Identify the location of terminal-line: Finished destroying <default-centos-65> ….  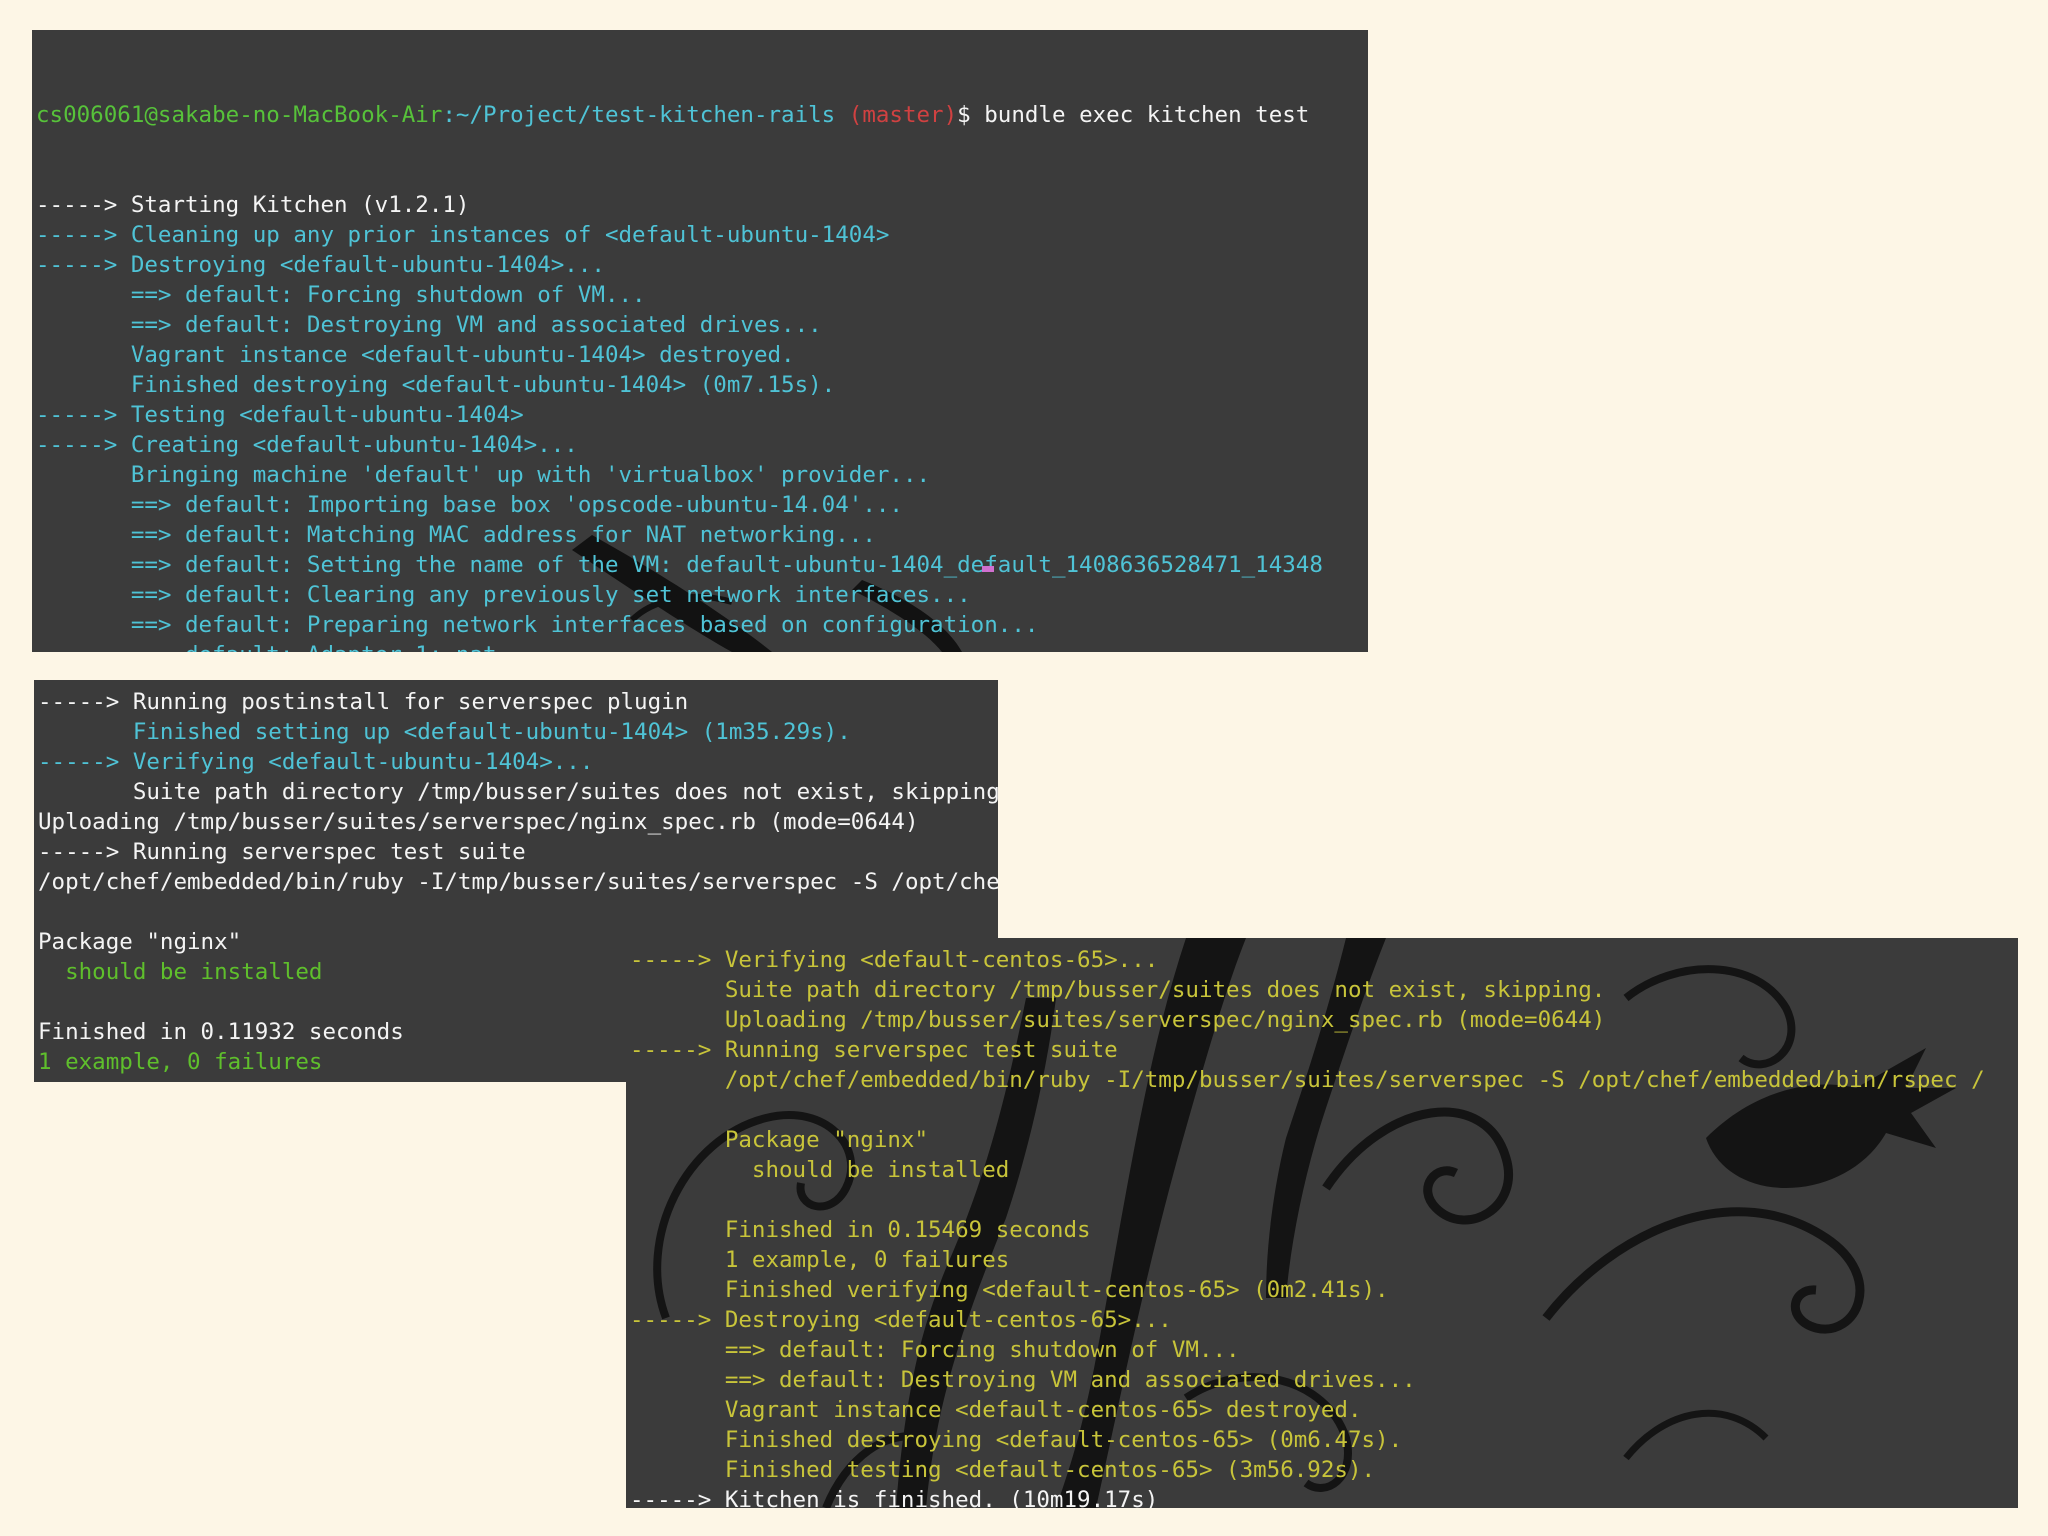
(1016, 1440).